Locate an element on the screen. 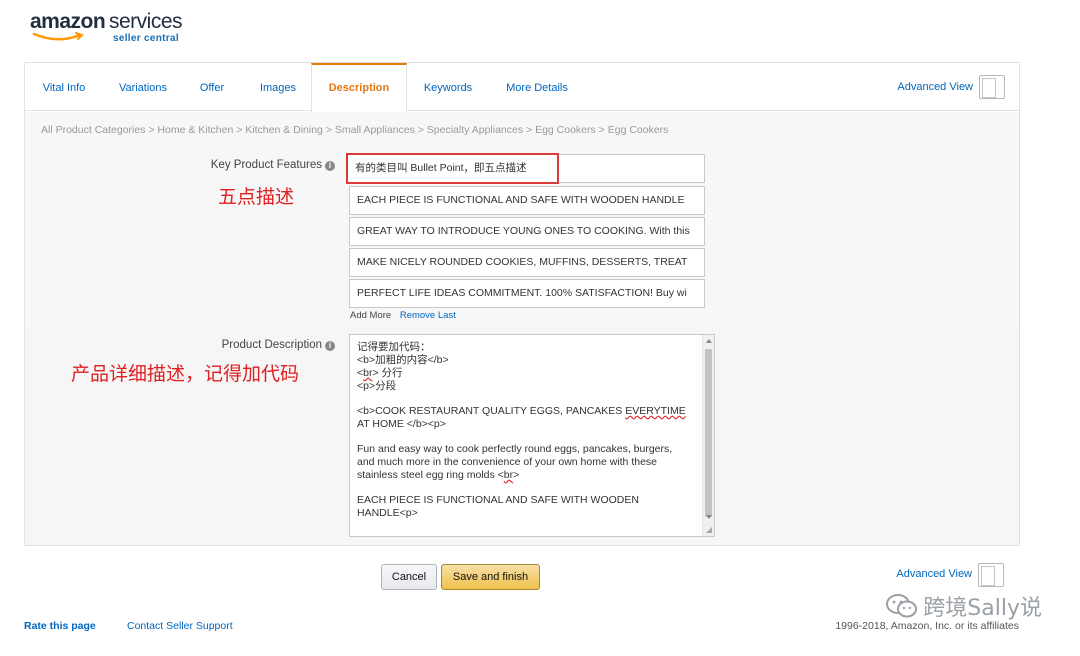 The width and height of the screenshot is (1080, 656). key-features-annotation: 五点描述 is located at coordinates (256, 197).